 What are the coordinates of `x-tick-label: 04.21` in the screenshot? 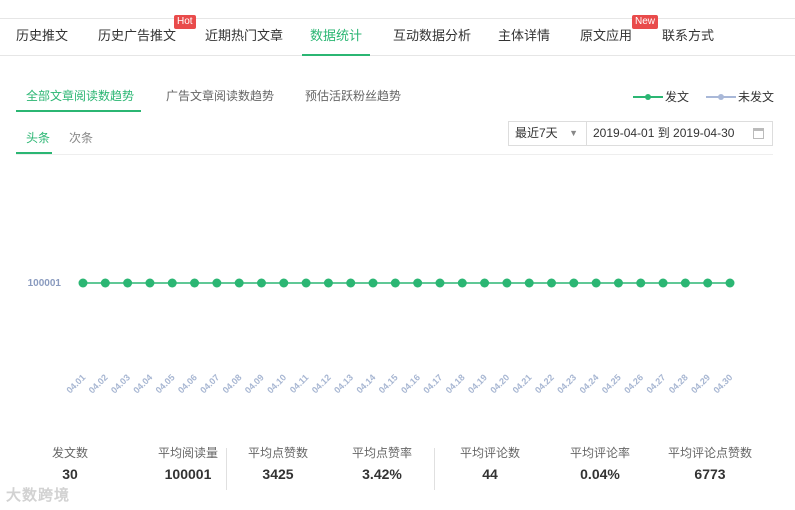 It's located at (522, 383).